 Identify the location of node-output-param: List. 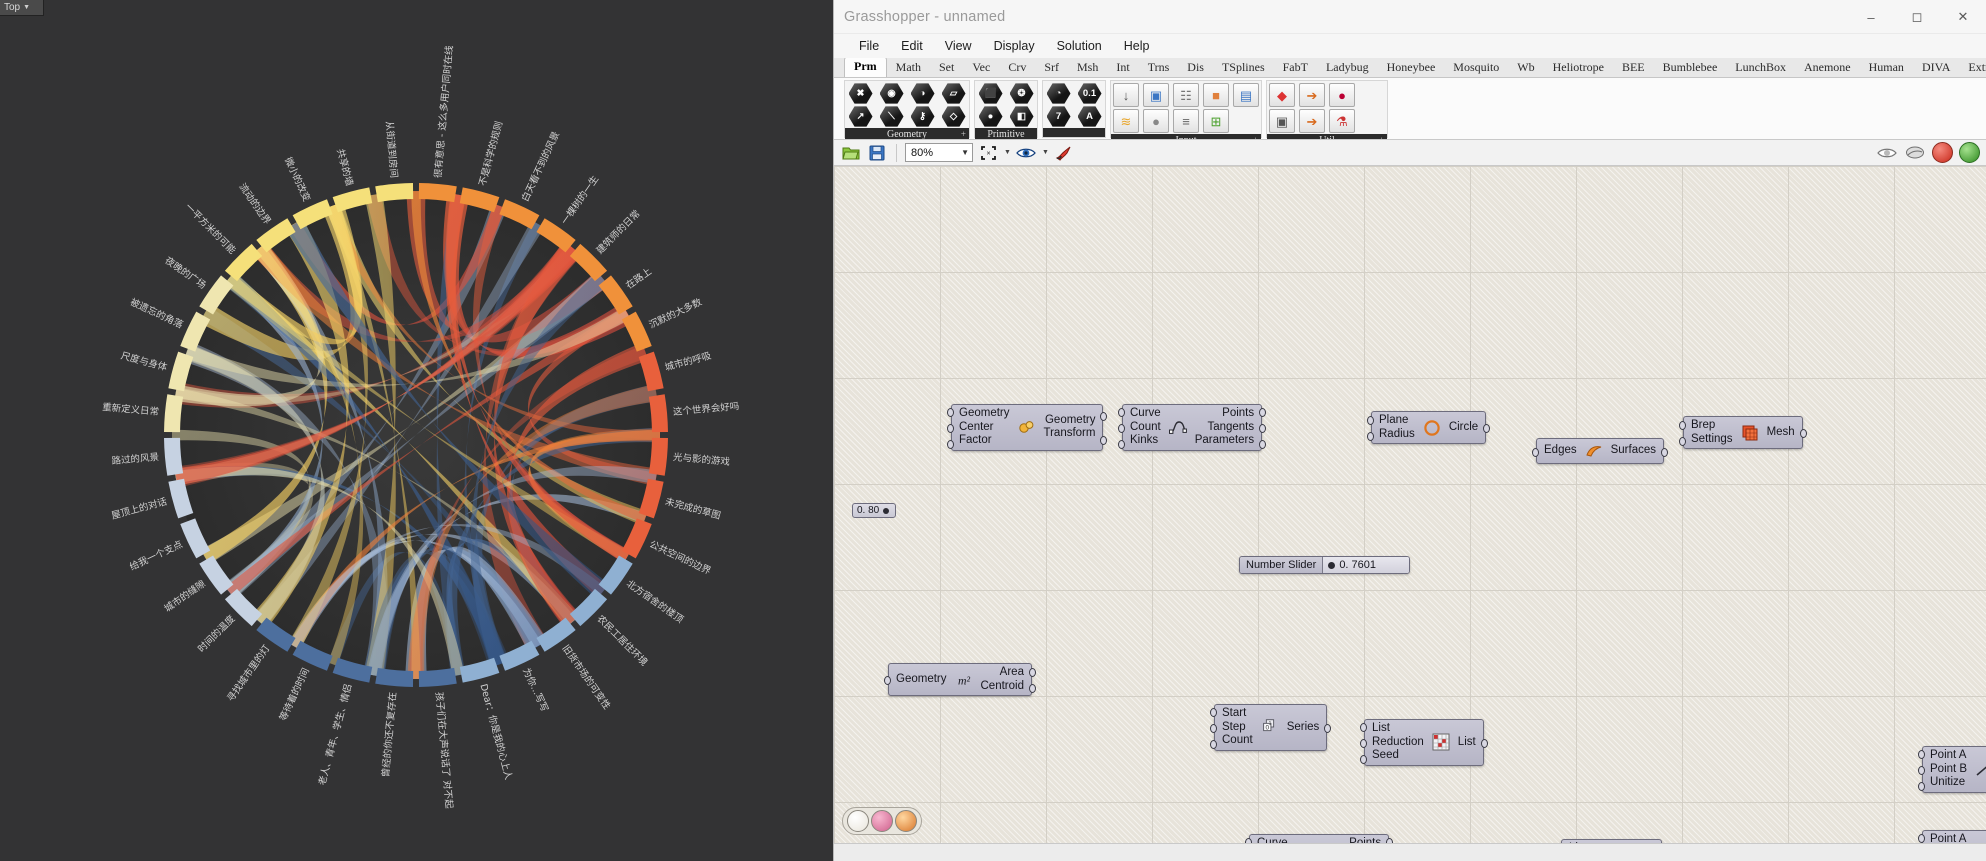
(1467, 743).